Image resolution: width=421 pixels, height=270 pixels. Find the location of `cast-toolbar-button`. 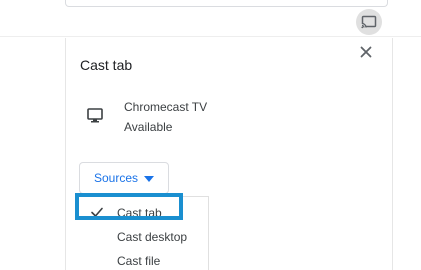

cast-toolbar-button is located at coordinates (369, 22).